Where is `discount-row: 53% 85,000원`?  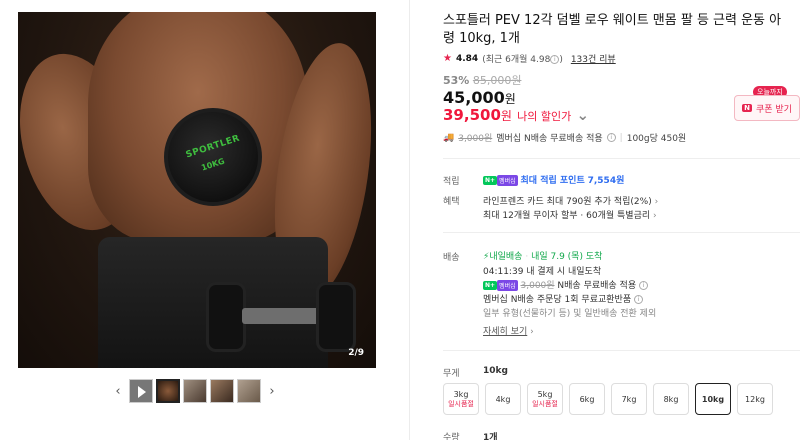
discount-row: 53% 85,000원 is located at coordinates (482, 80).